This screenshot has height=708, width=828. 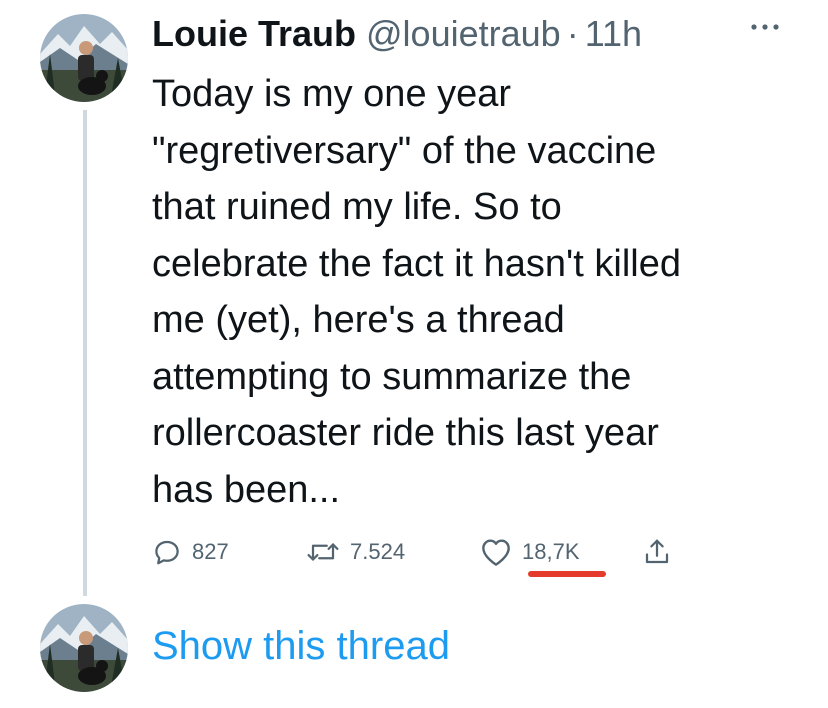 What do you see at coordinates (84, 58) in the screenshot?
I see `author-avatar` at bounding box center [84, 58].